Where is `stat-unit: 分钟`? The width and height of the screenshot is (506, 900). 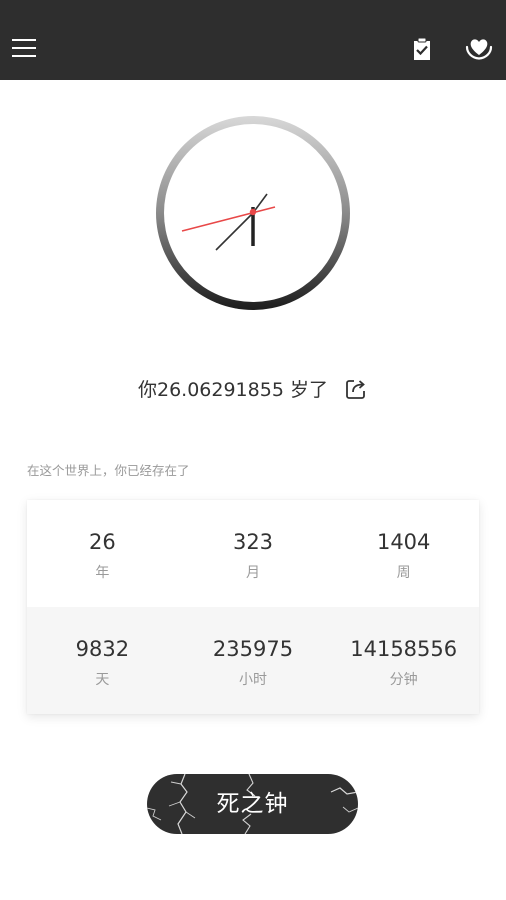 stat-unit: 分钟 is located at coordinates (403, 680).